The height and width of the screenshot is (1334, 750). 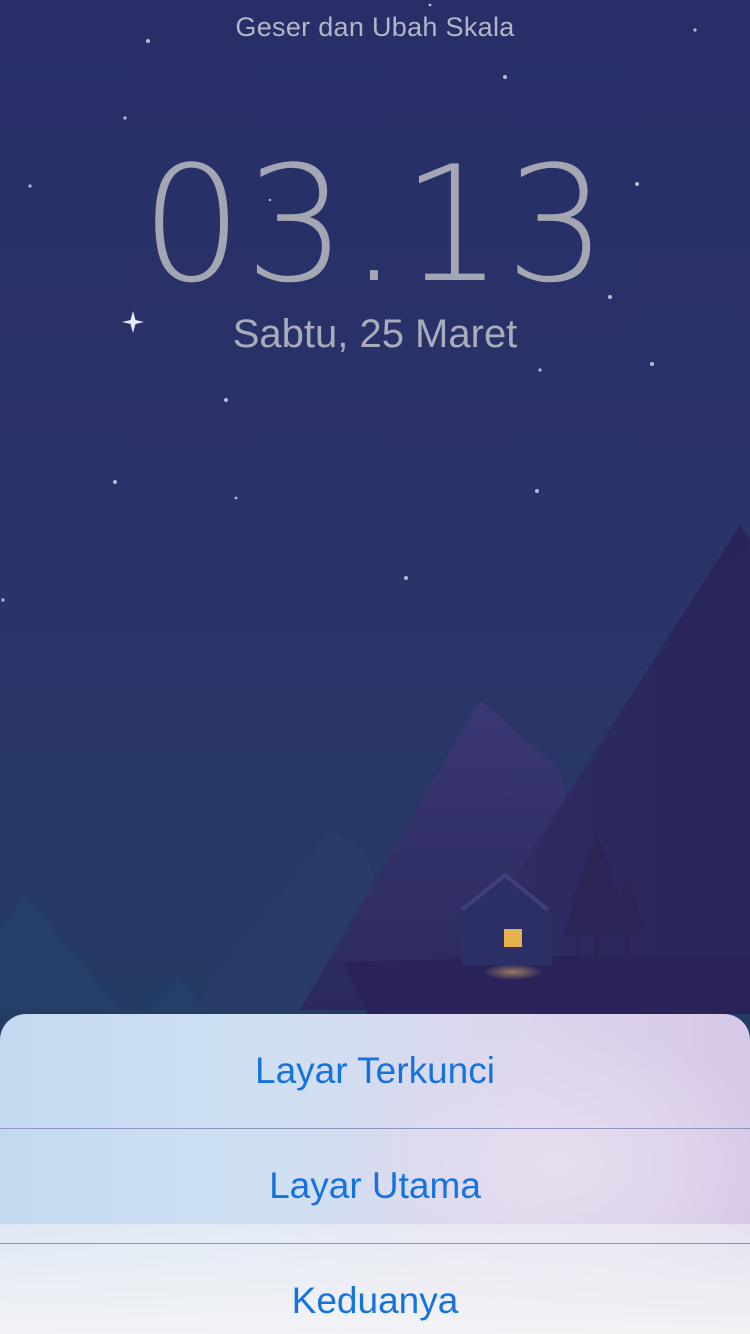 What do you see at coordinates (375, 1185) in the screenshot?
I see `option-home-screen-button: Layar Utama` at bounding box center [375, 1185].